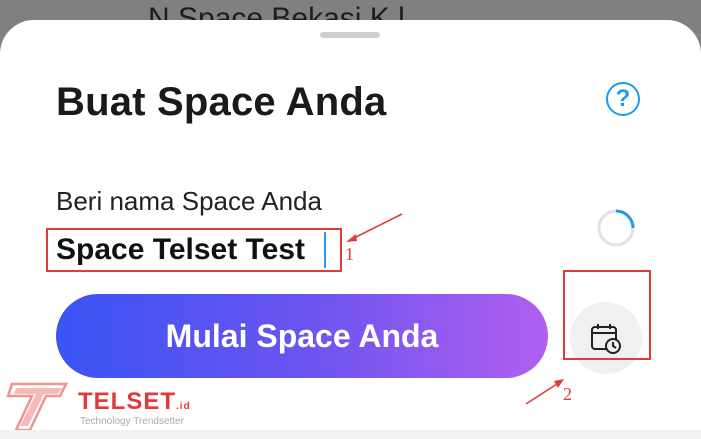  I want to click on space-name-input: Space Telset Test, so click(194, 250).